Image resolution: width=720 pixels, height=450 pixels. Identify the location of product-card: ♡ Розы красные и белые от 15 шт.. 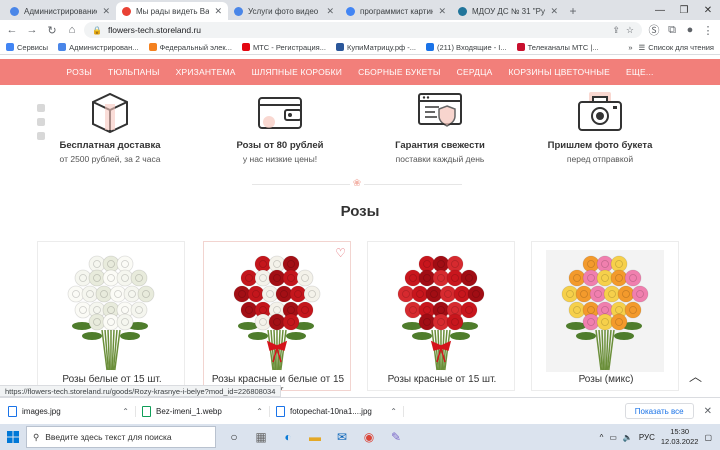
(277, 316).